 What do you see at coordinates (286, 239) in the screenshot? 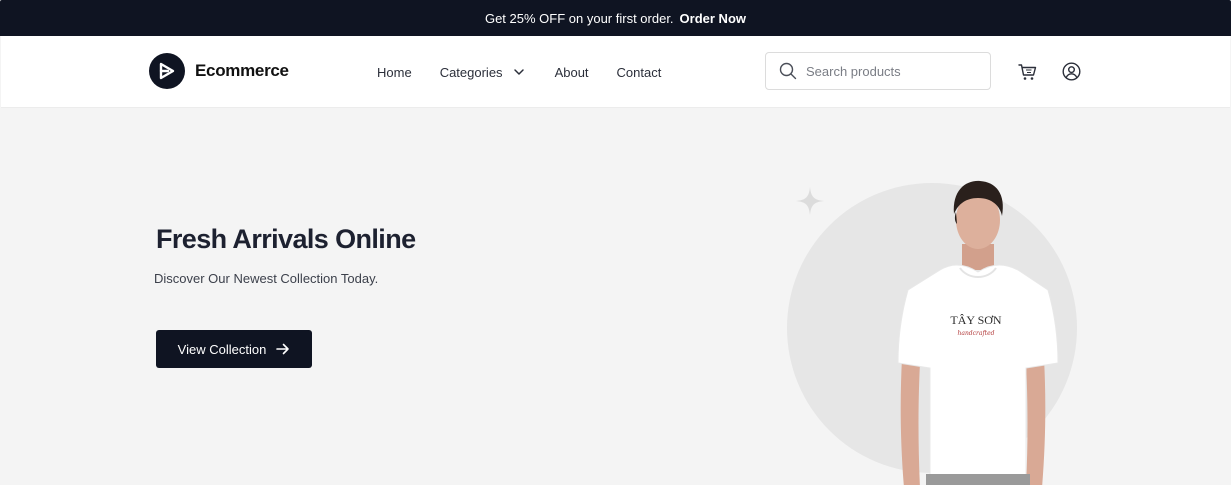
I see `hero-title: Fresh Arrivals Online` at bounding box center [286, 239].